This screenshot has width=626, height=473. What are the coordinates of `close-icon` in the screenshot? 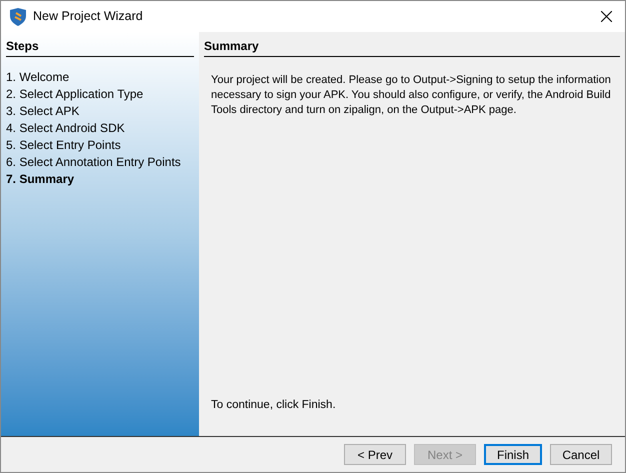 It's located at (606, 16).